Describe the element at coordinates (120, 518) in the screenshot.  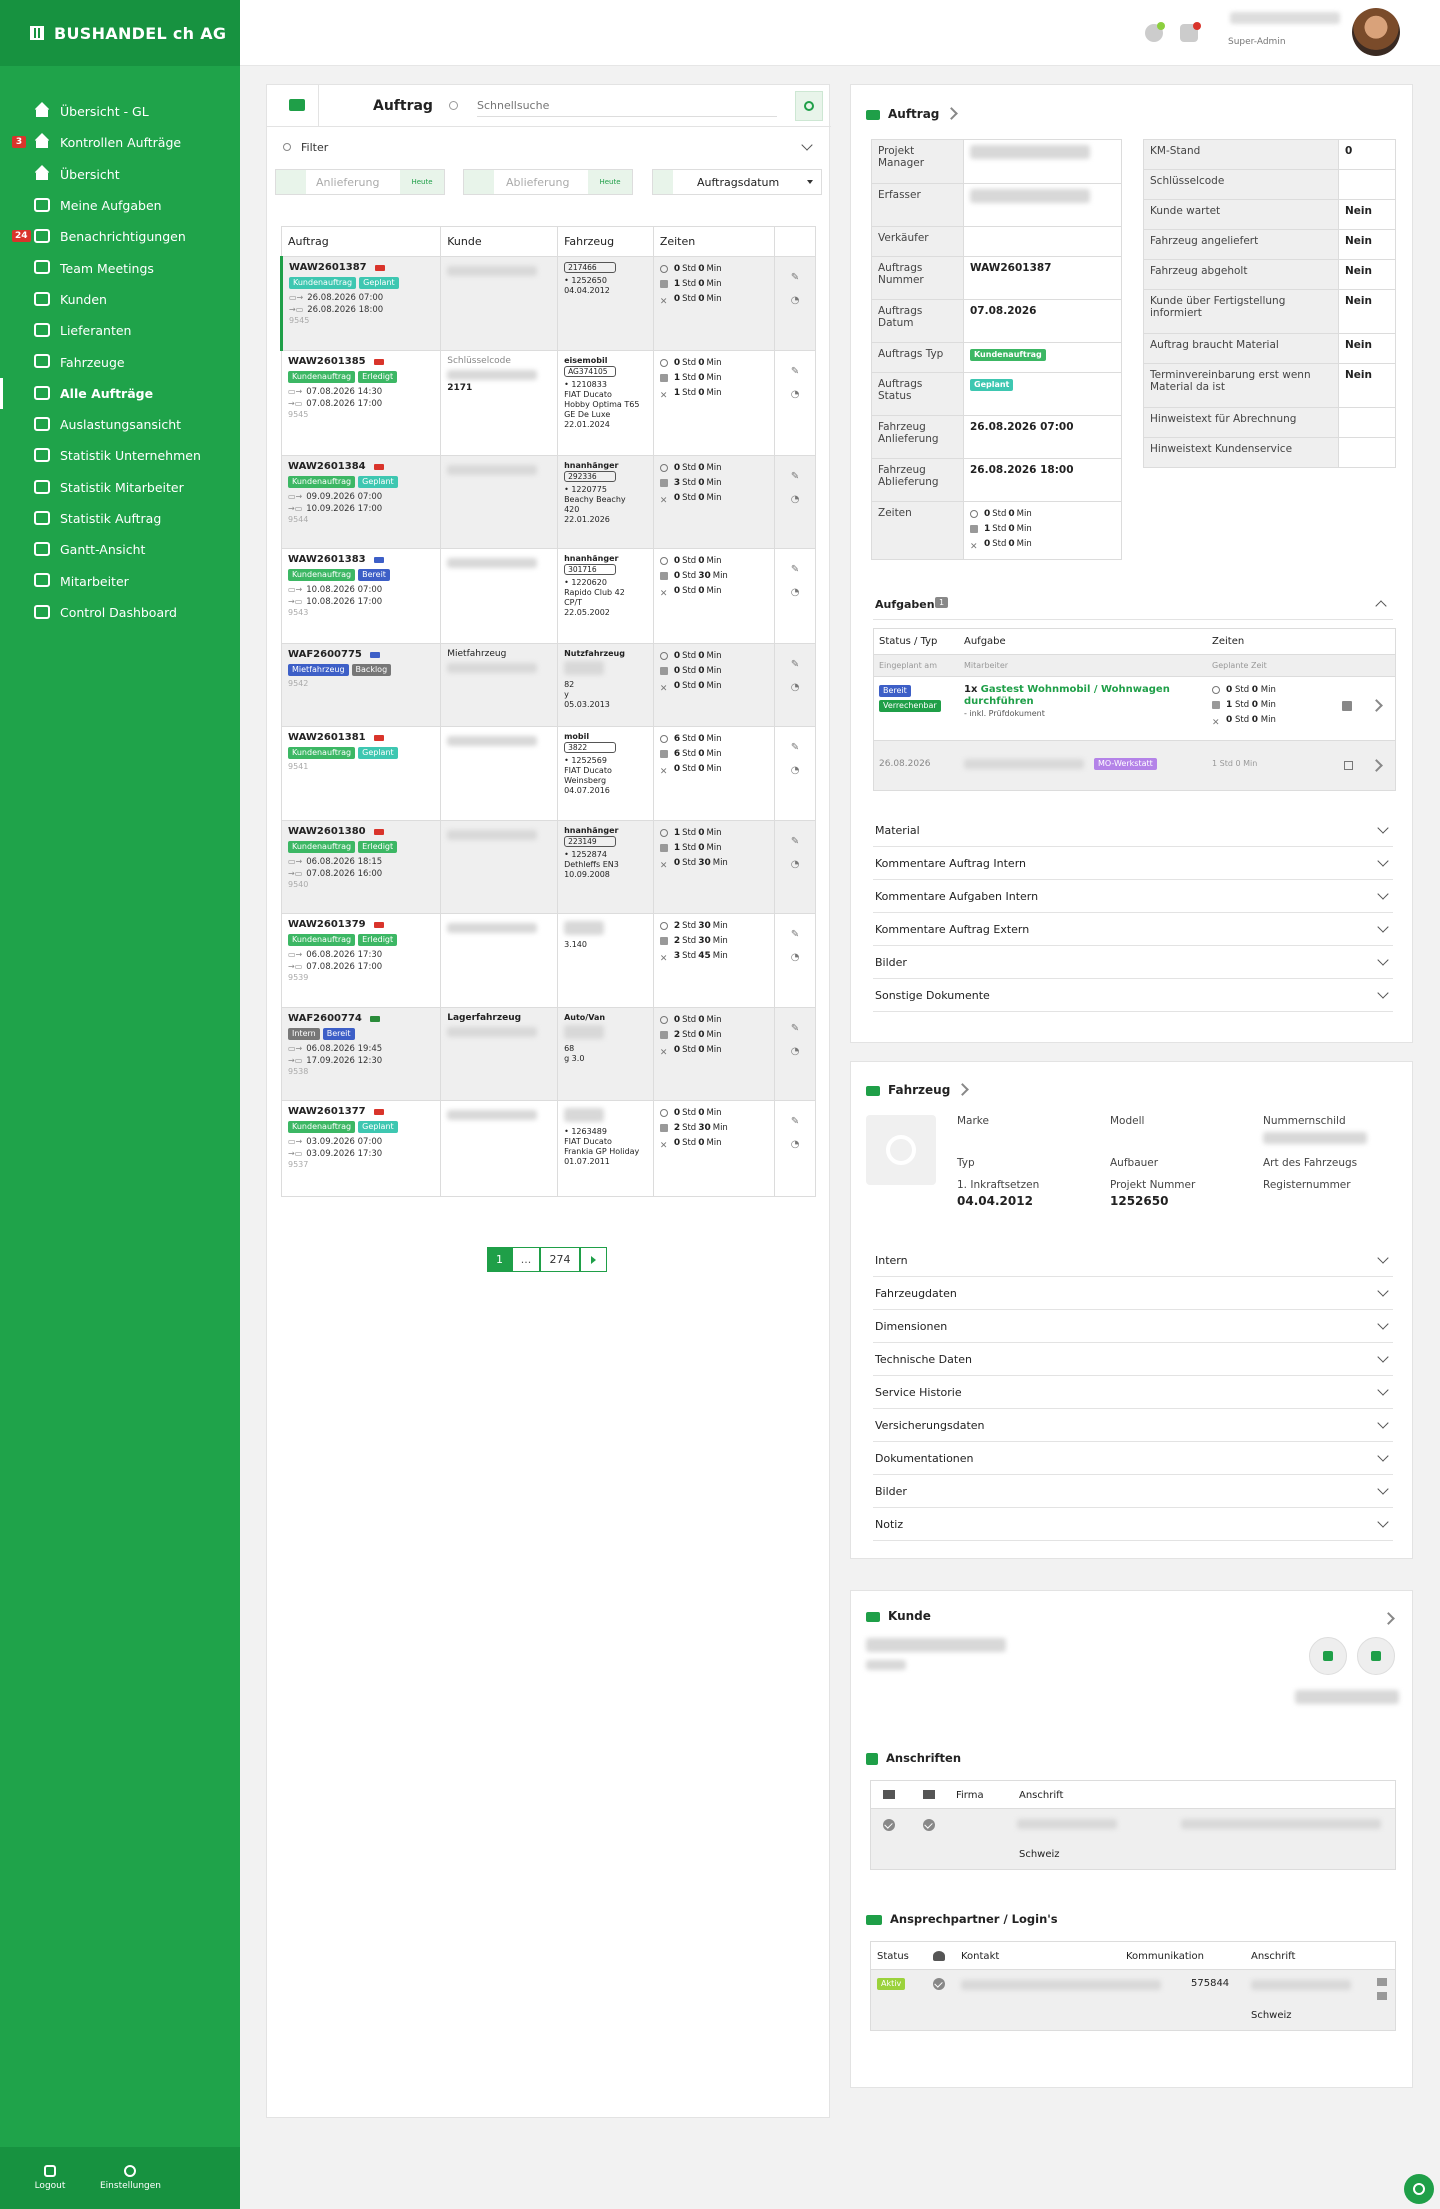
I see `sidebar-item-13: Statistik Auftrag` at that location.